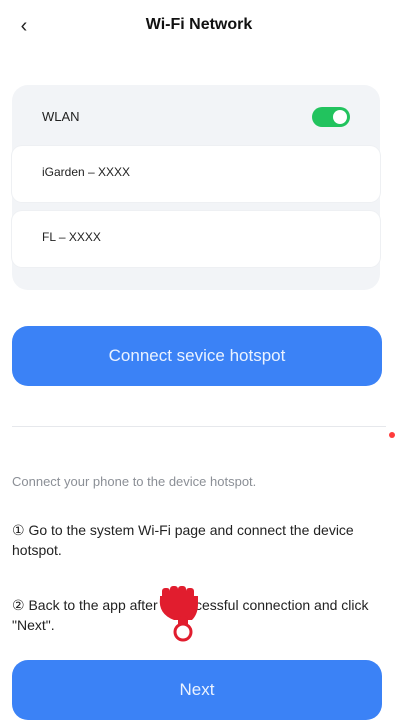 This screenshot has height=725, width=398. I want to click on network-item-igarden: iGarden – XXXX, so click(196, 174).